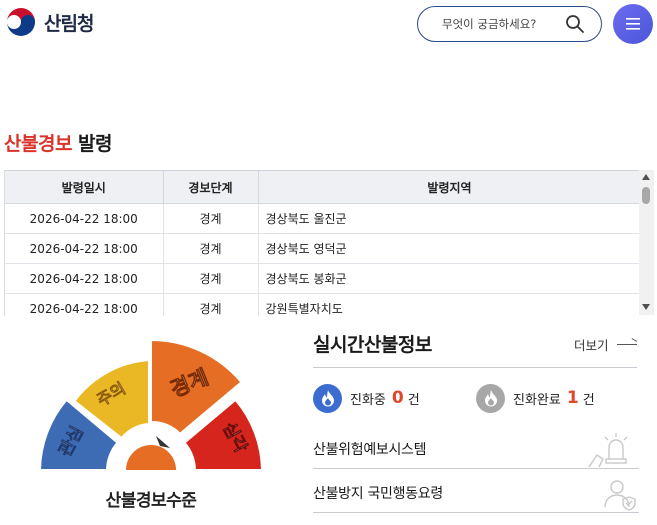  I want to click on hamburger-icon, so click(633, 24).